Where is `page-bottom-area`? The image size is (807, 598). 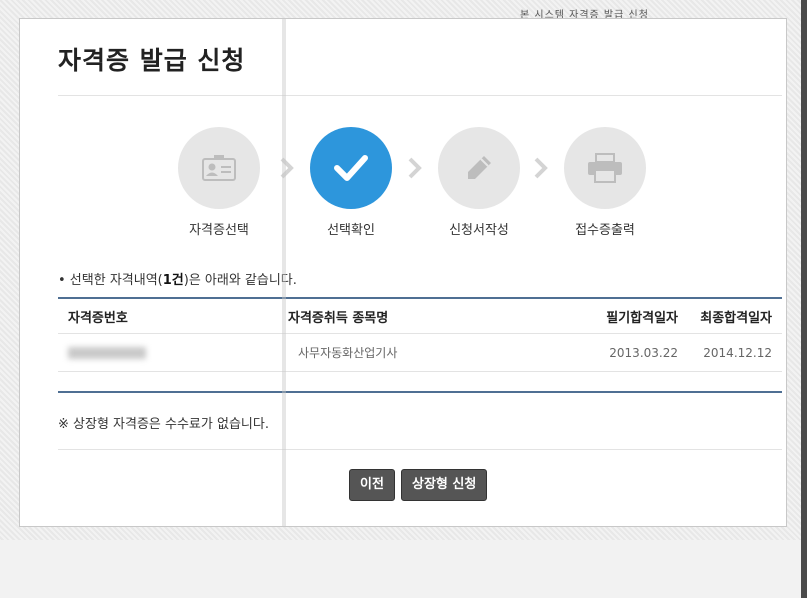 page-bottom-area is located at coordinates (403, 569).